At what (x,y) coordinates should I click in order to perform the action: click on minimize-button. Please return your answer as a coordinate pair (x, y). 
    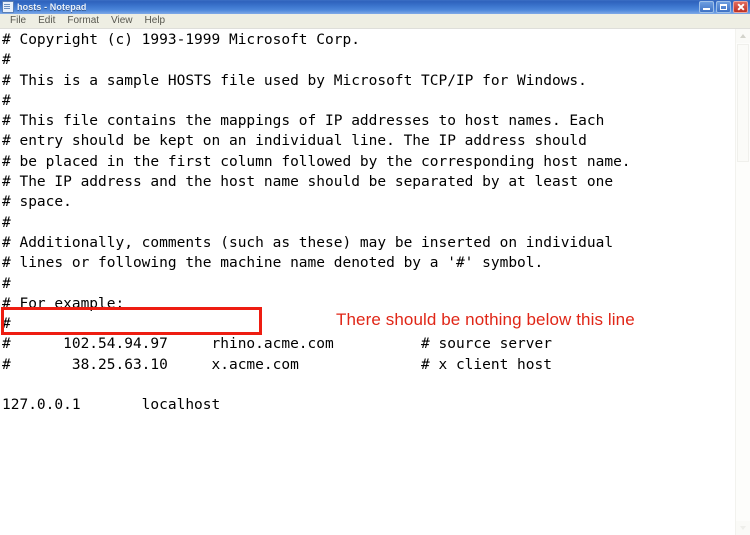
    Looking at the image, I should click on (706, 7).